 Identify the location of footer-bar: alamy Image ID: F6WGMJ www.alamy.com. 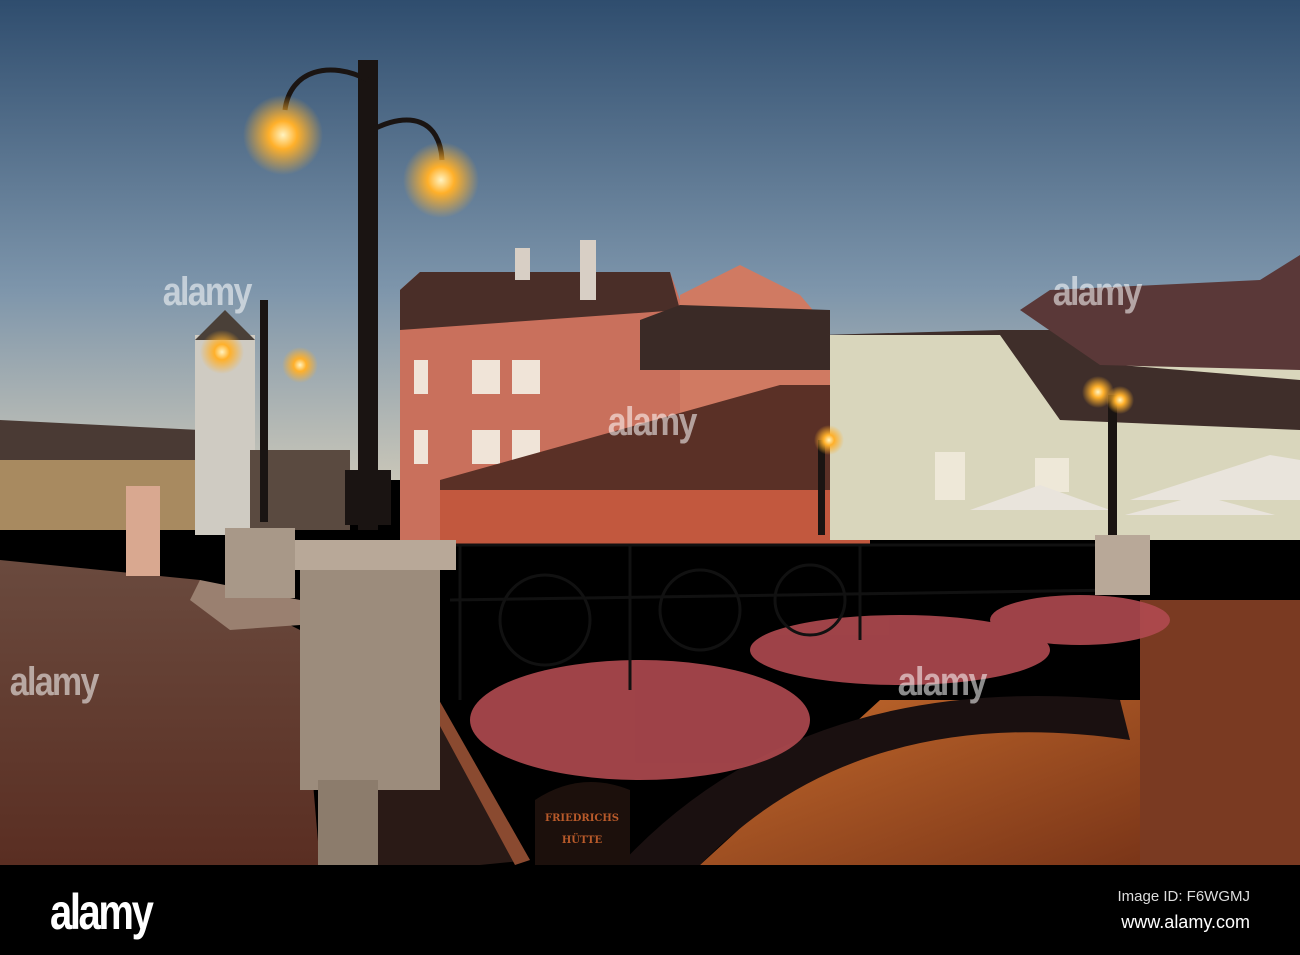
(650, 910).